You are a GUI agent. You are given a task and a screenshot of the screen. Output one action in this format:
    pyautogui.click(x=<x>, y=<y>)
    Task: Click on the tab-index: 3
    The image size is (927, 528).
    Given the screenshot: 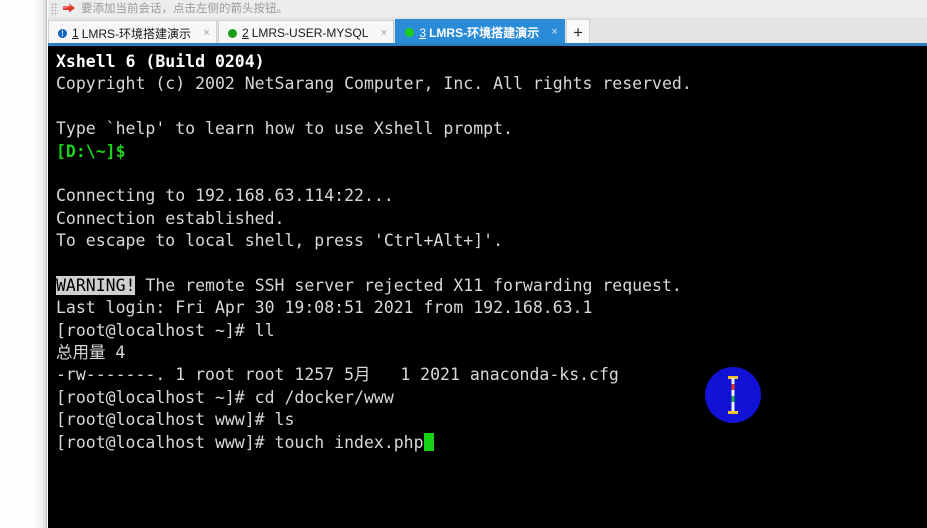 What is the action you would take?
    pyautogui.click(x=423, y=32)
    